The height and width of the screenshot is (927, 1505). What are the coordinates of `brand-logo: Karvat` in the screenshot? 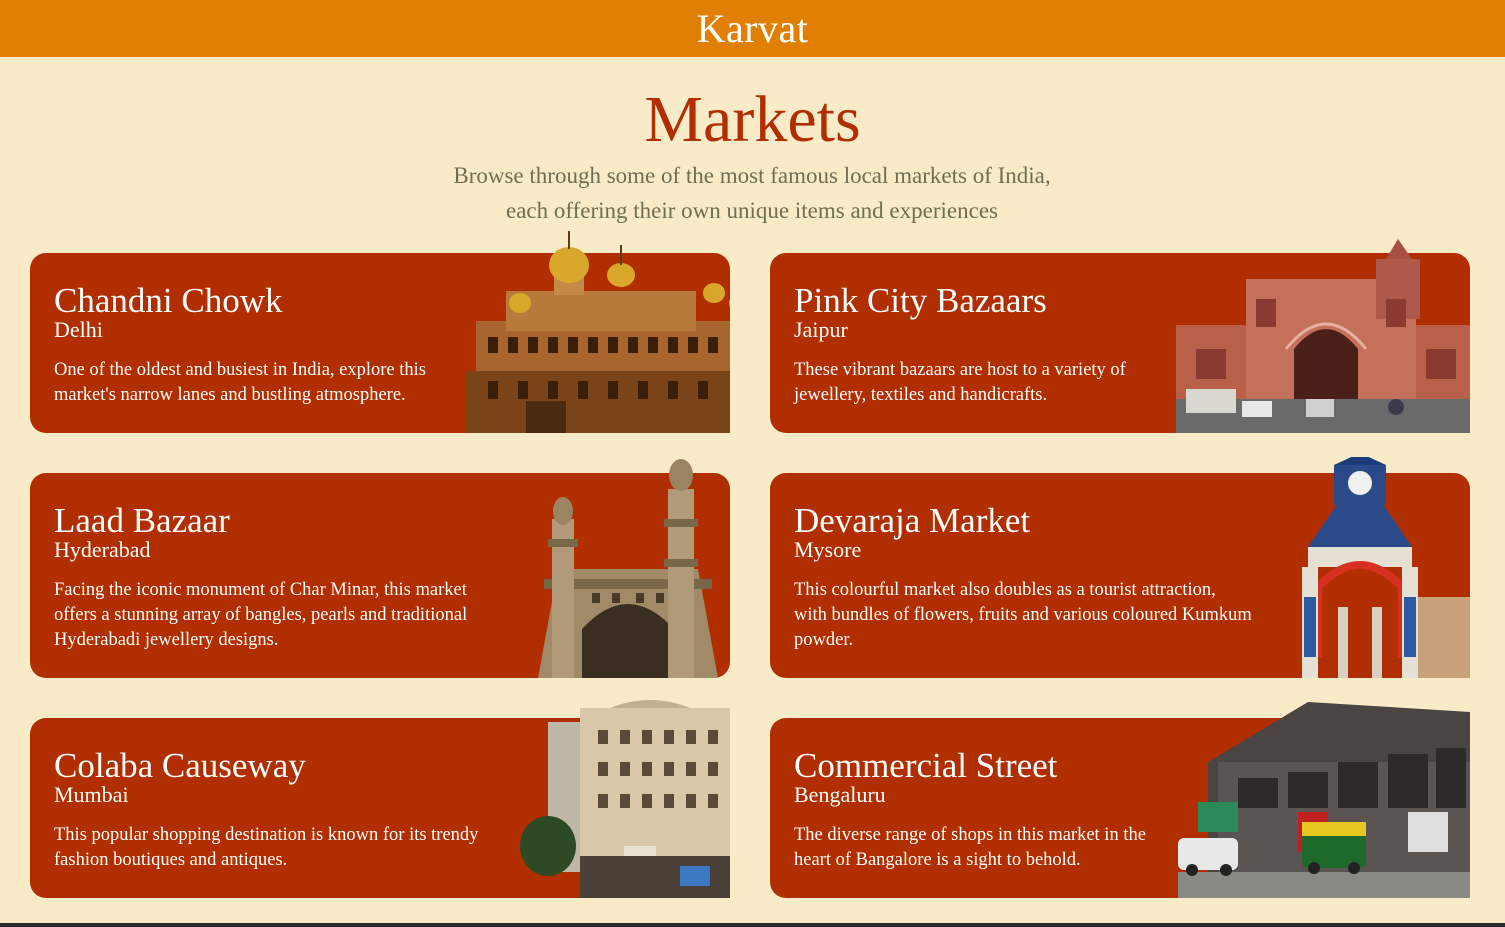 It's located at (753, 28).